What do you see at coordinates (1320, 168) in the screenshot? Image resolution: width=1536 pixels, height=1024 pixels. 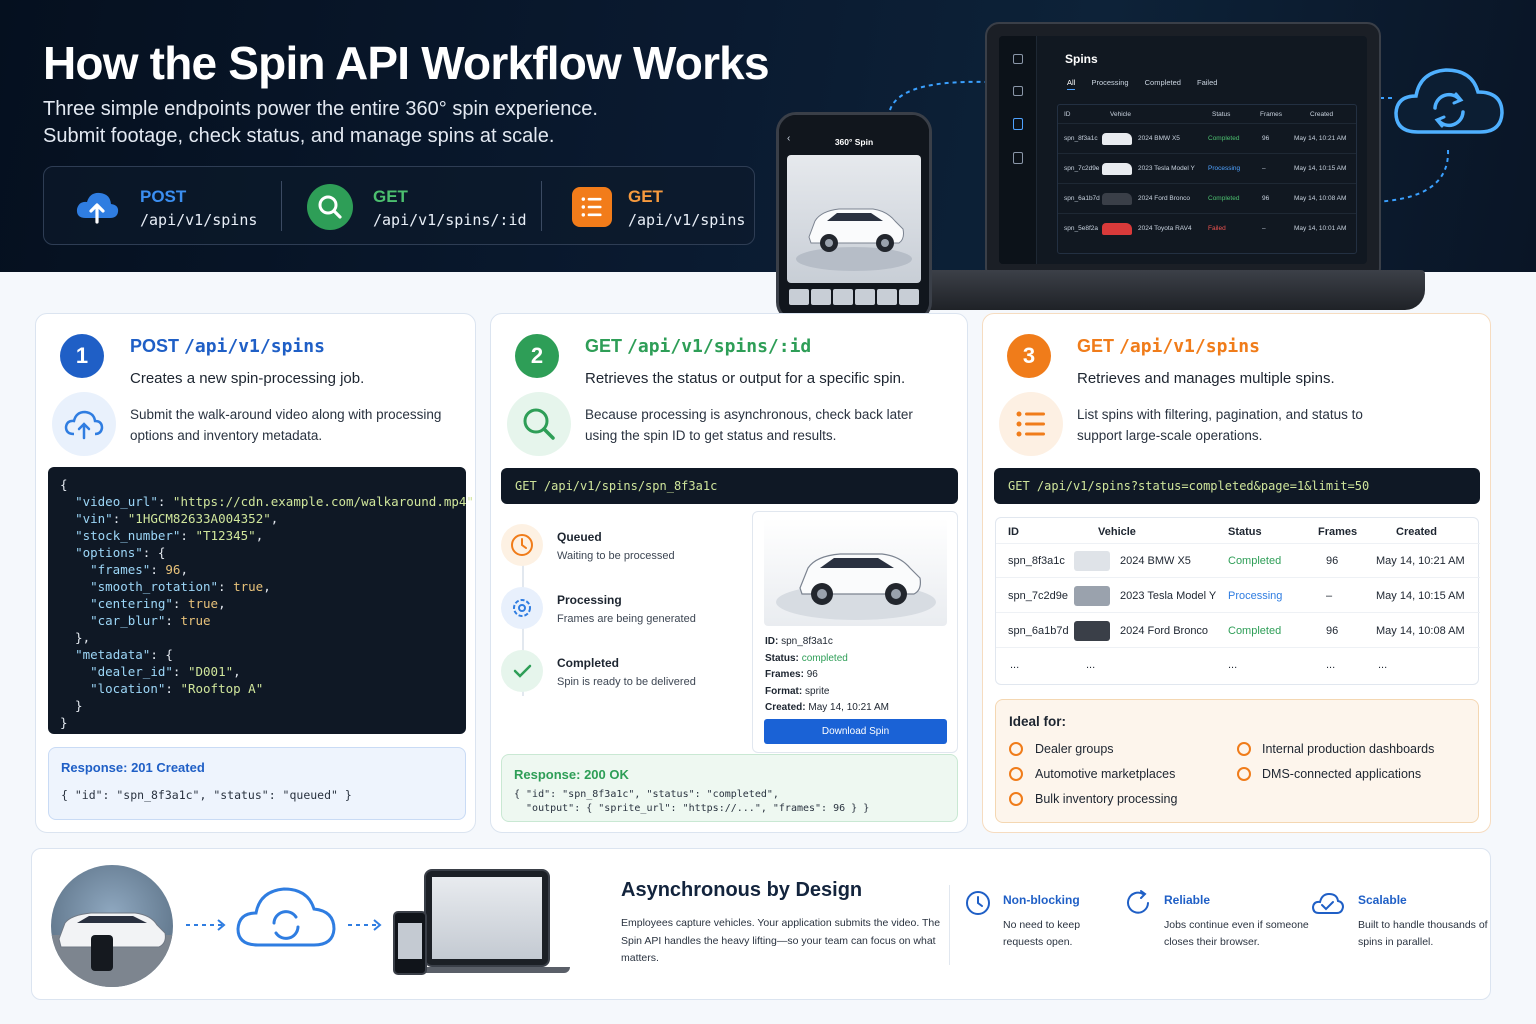 I see `row-created: May 14, 10:15 AM` at bounding box center [1320, 168].